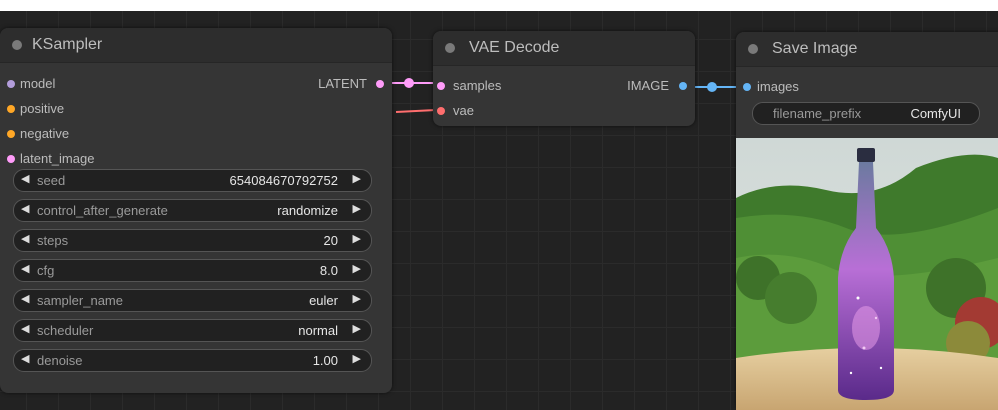 The height and width of the screenshot is (410, 998). What do you see at coordinates (441, 86) in the screenshot?
I see `samples-input-dot` at bounding box center [441, 86].